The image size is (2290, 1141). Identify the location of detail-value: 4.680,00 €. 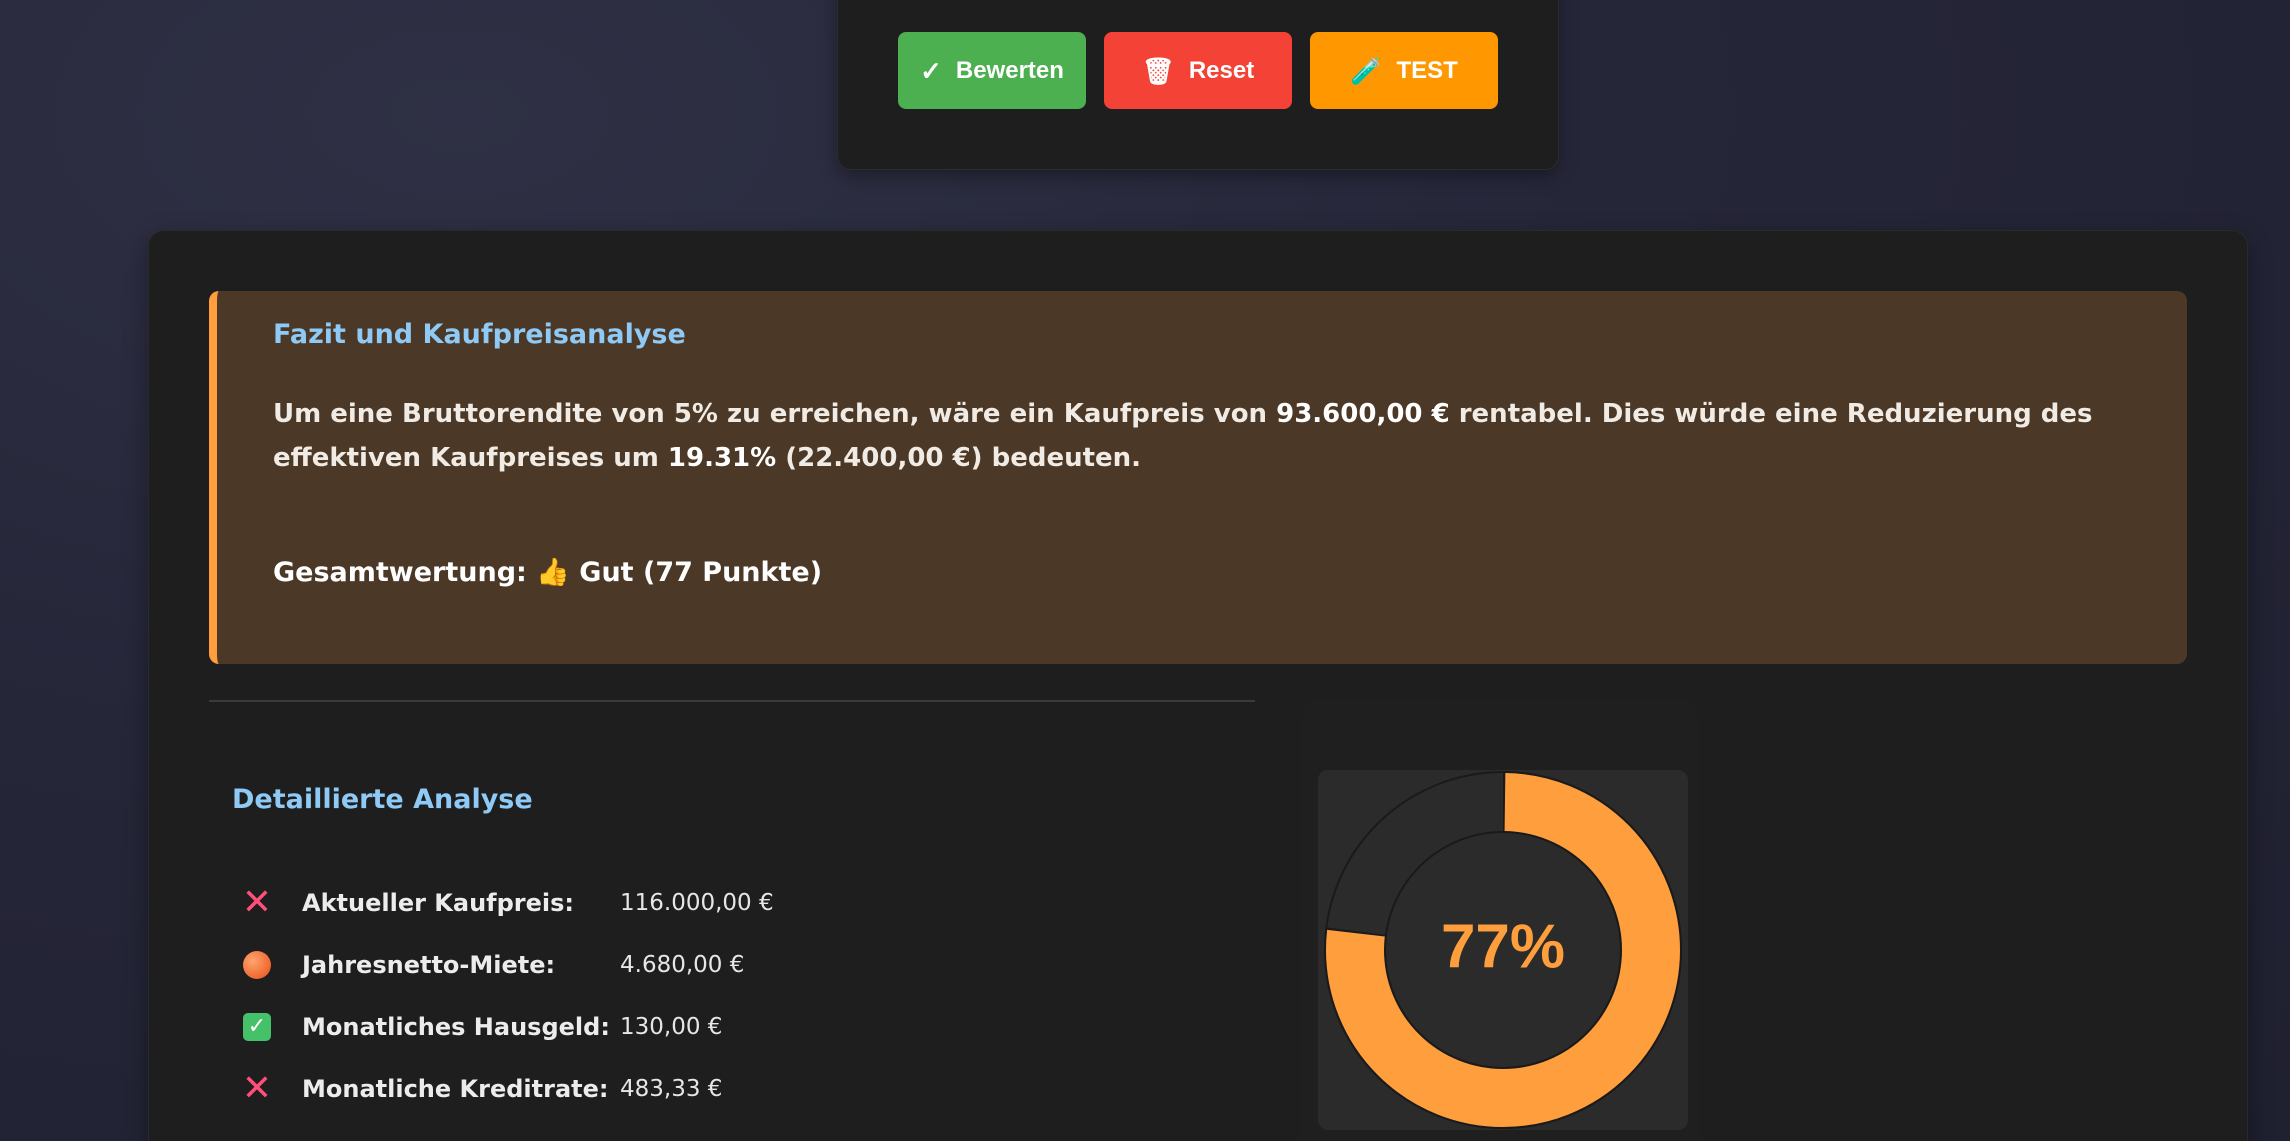
(682, 965).